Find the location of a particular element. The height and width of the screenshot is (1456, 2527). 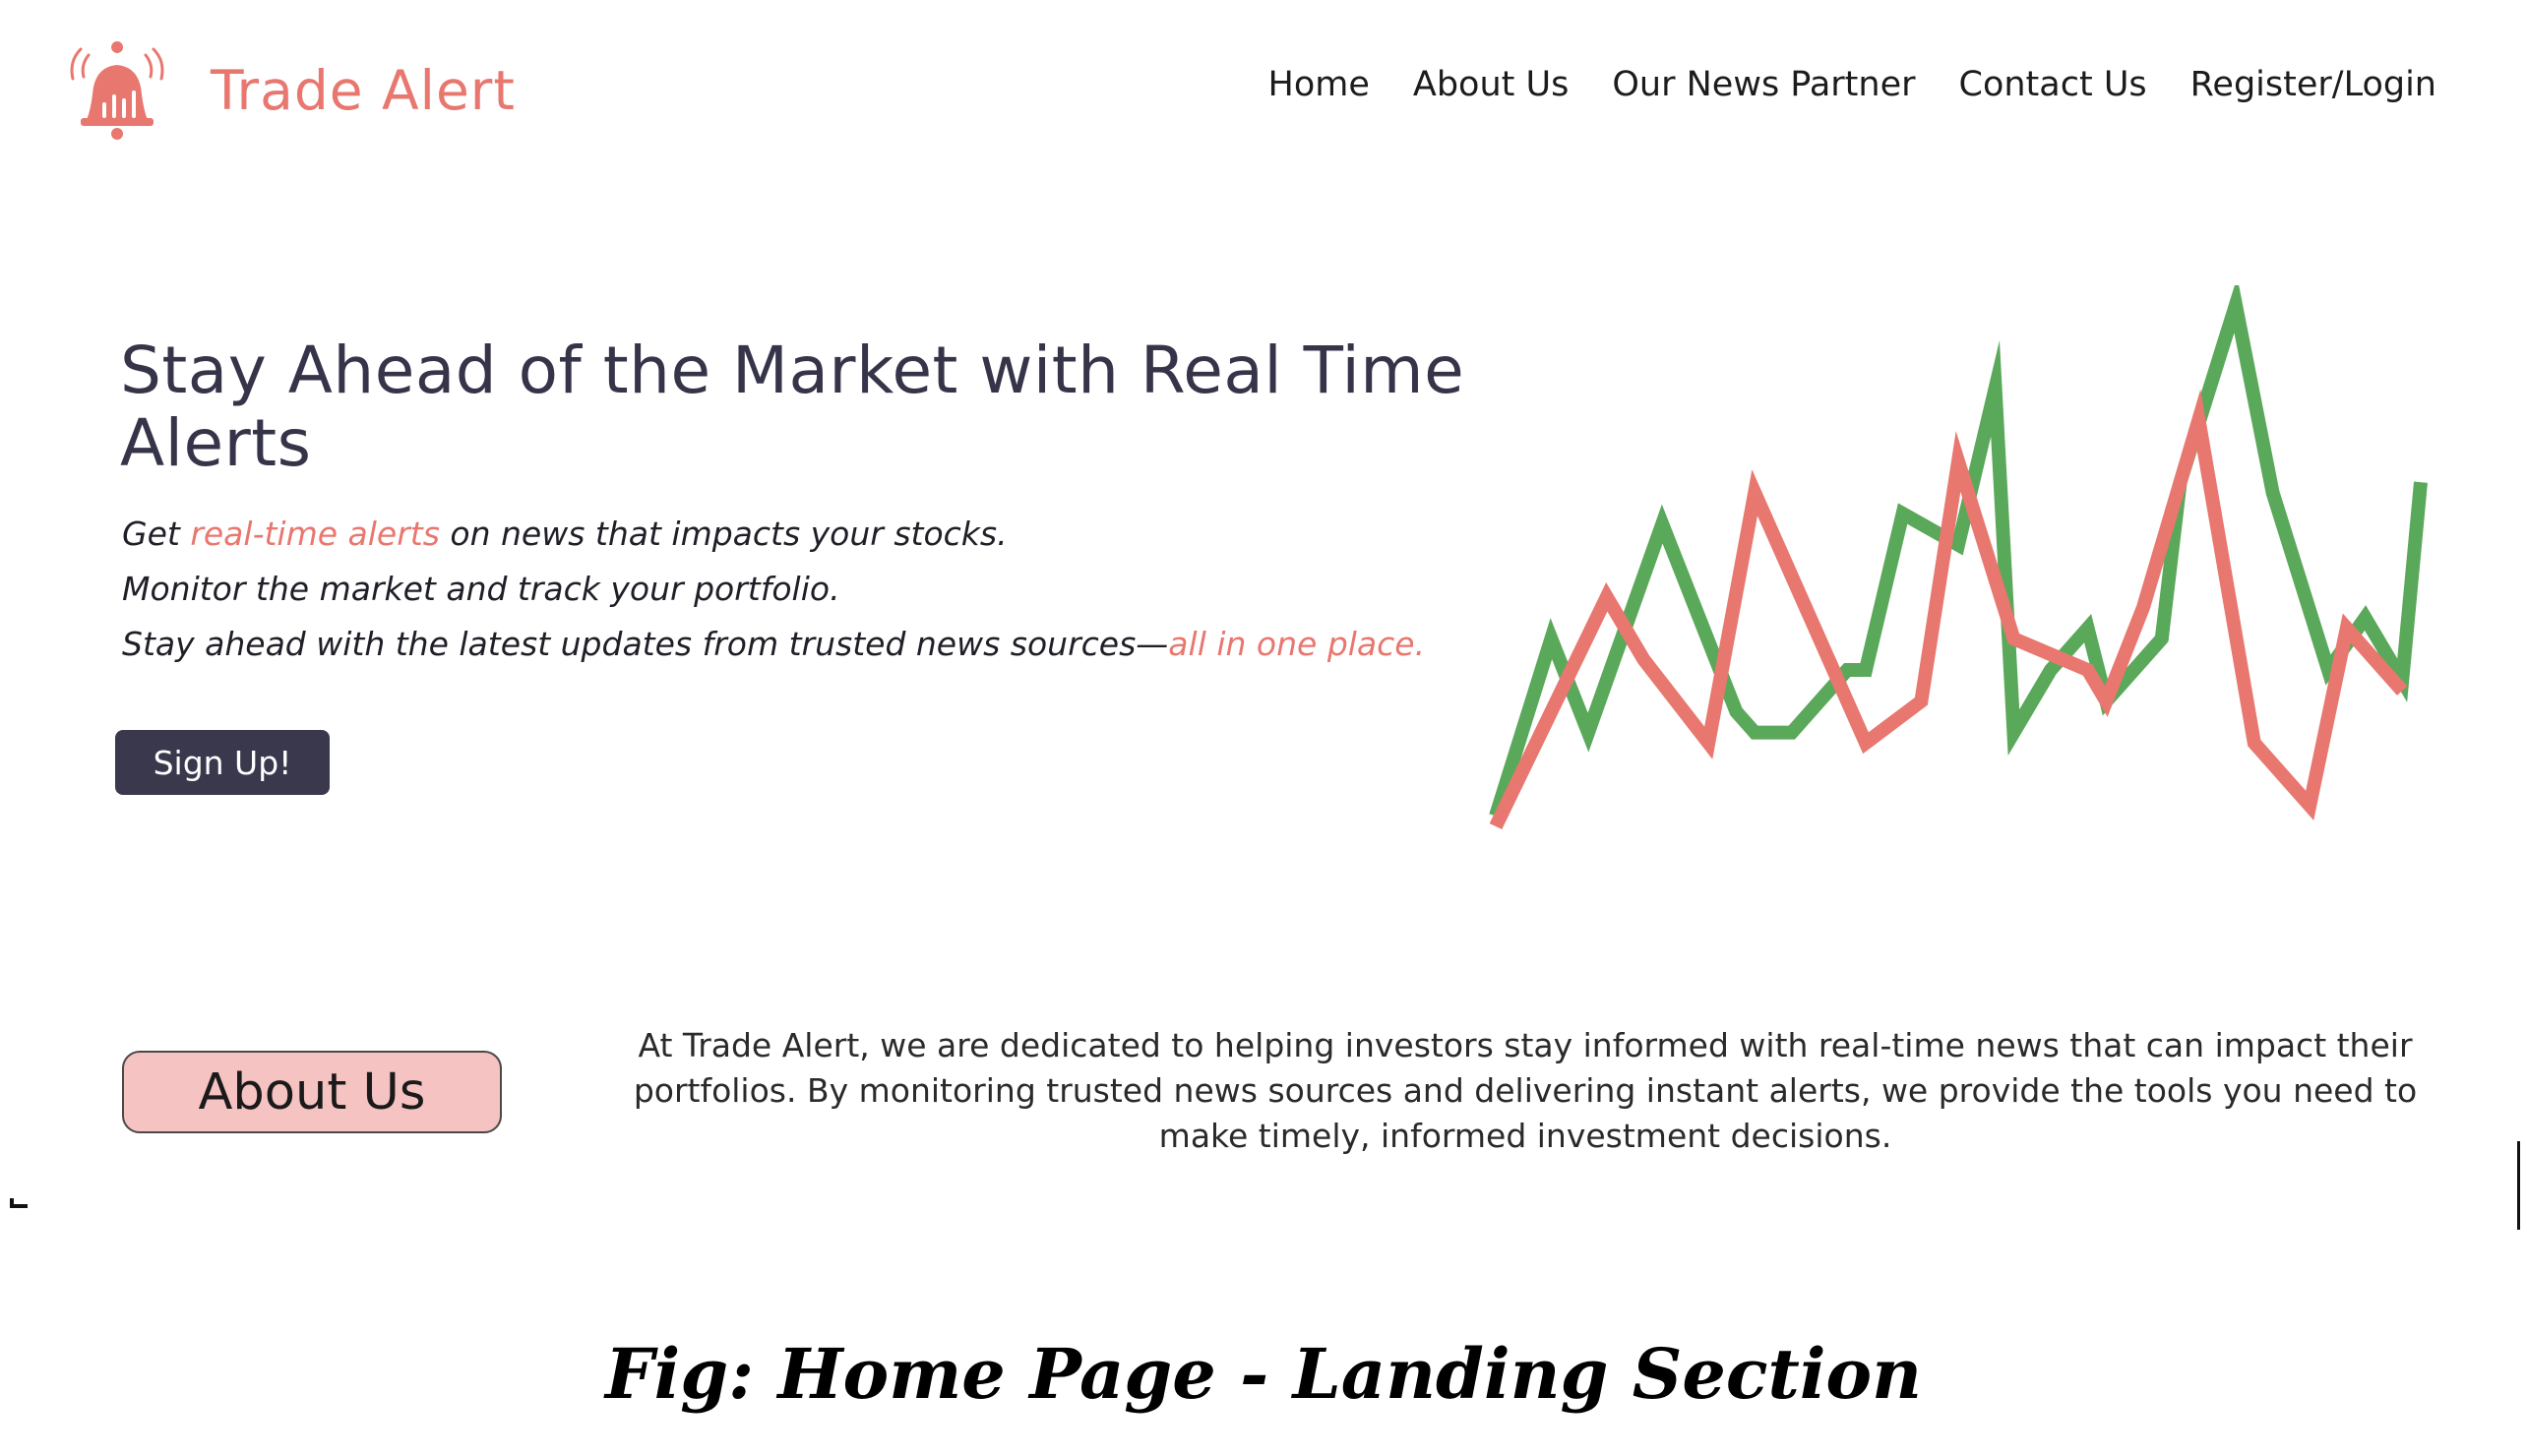

hero-line-1-end: on news that impacts your stocks. is located at coordinates (723, 534).